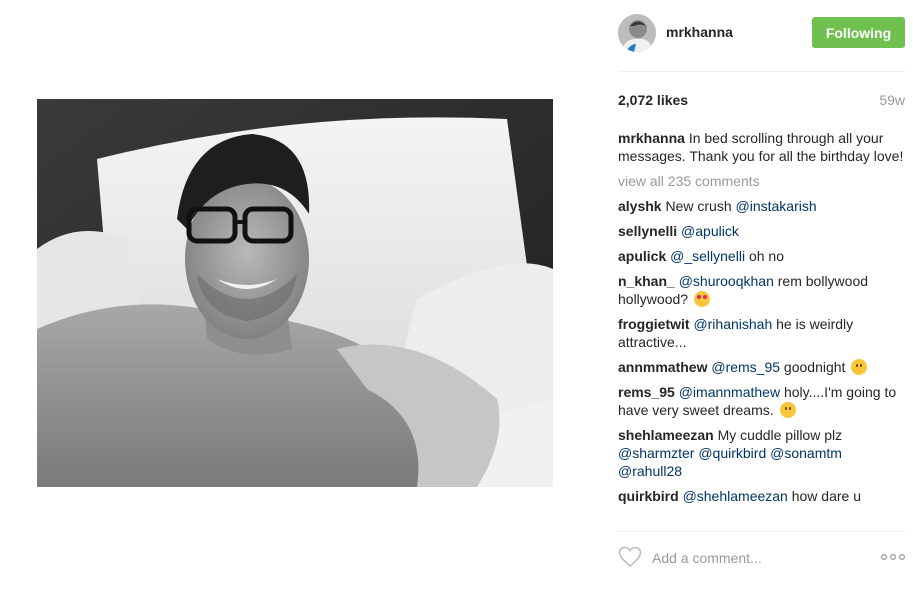 The image size is (913, 592). I want to click on avatar-image, so click(637, 33).